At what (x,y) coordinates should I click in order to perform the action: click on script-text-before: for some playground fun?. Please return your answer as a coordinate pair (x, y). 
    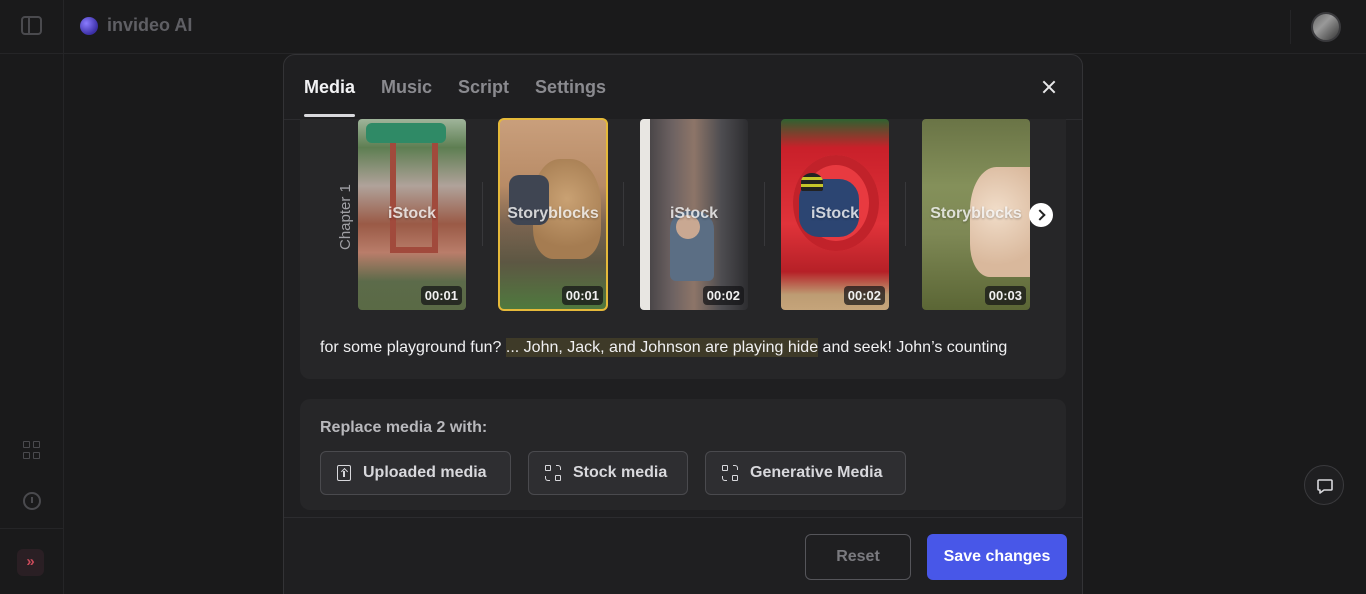
    Looking at the image, I should click on (413, 347).